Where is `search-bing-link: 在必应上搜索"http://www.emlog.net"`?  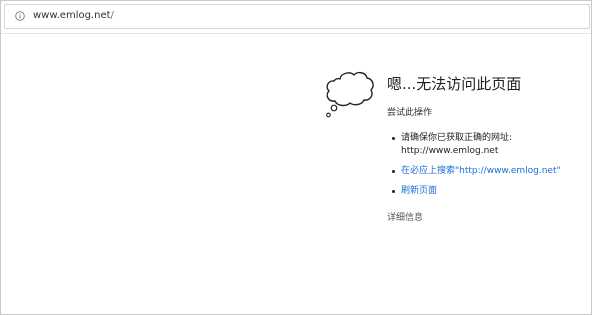
search-bing-link: 在必应上搜索"http://www.emlog.net" is located at coordinates (481, 171).